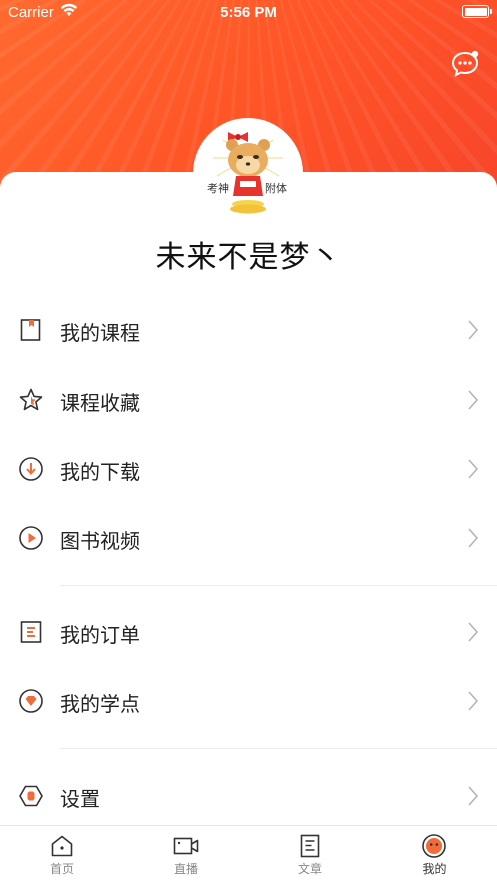  I want to click on menu-label-favorites: 课程收藏, so click(100, 403).